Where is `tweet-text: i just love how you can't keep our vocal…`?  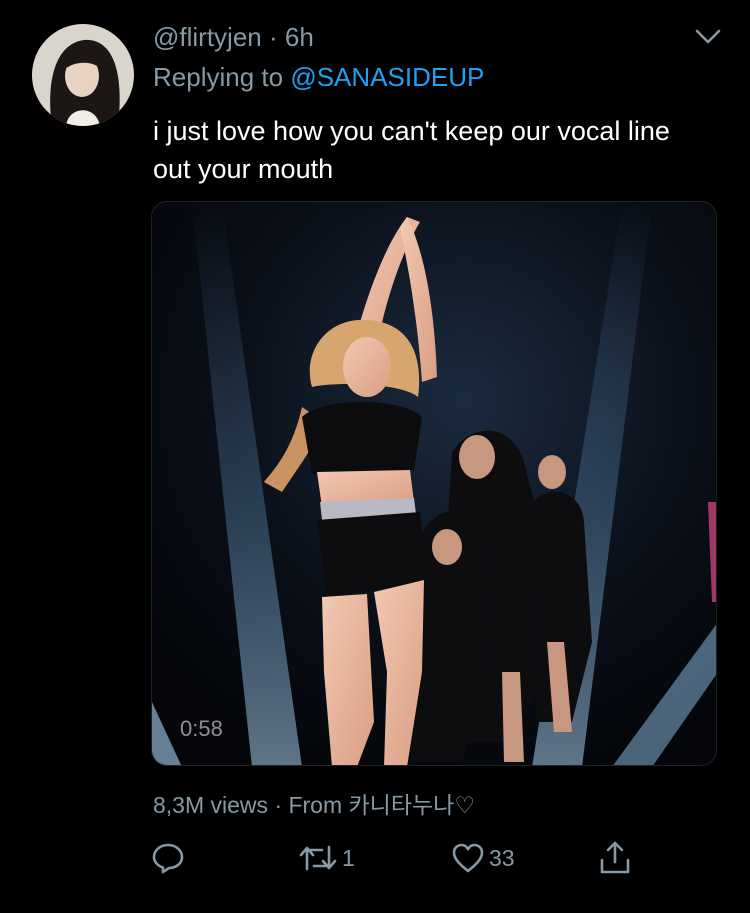
tweet-text: i just love how you can't keep our vocal… is located at coordinates (411, 150).